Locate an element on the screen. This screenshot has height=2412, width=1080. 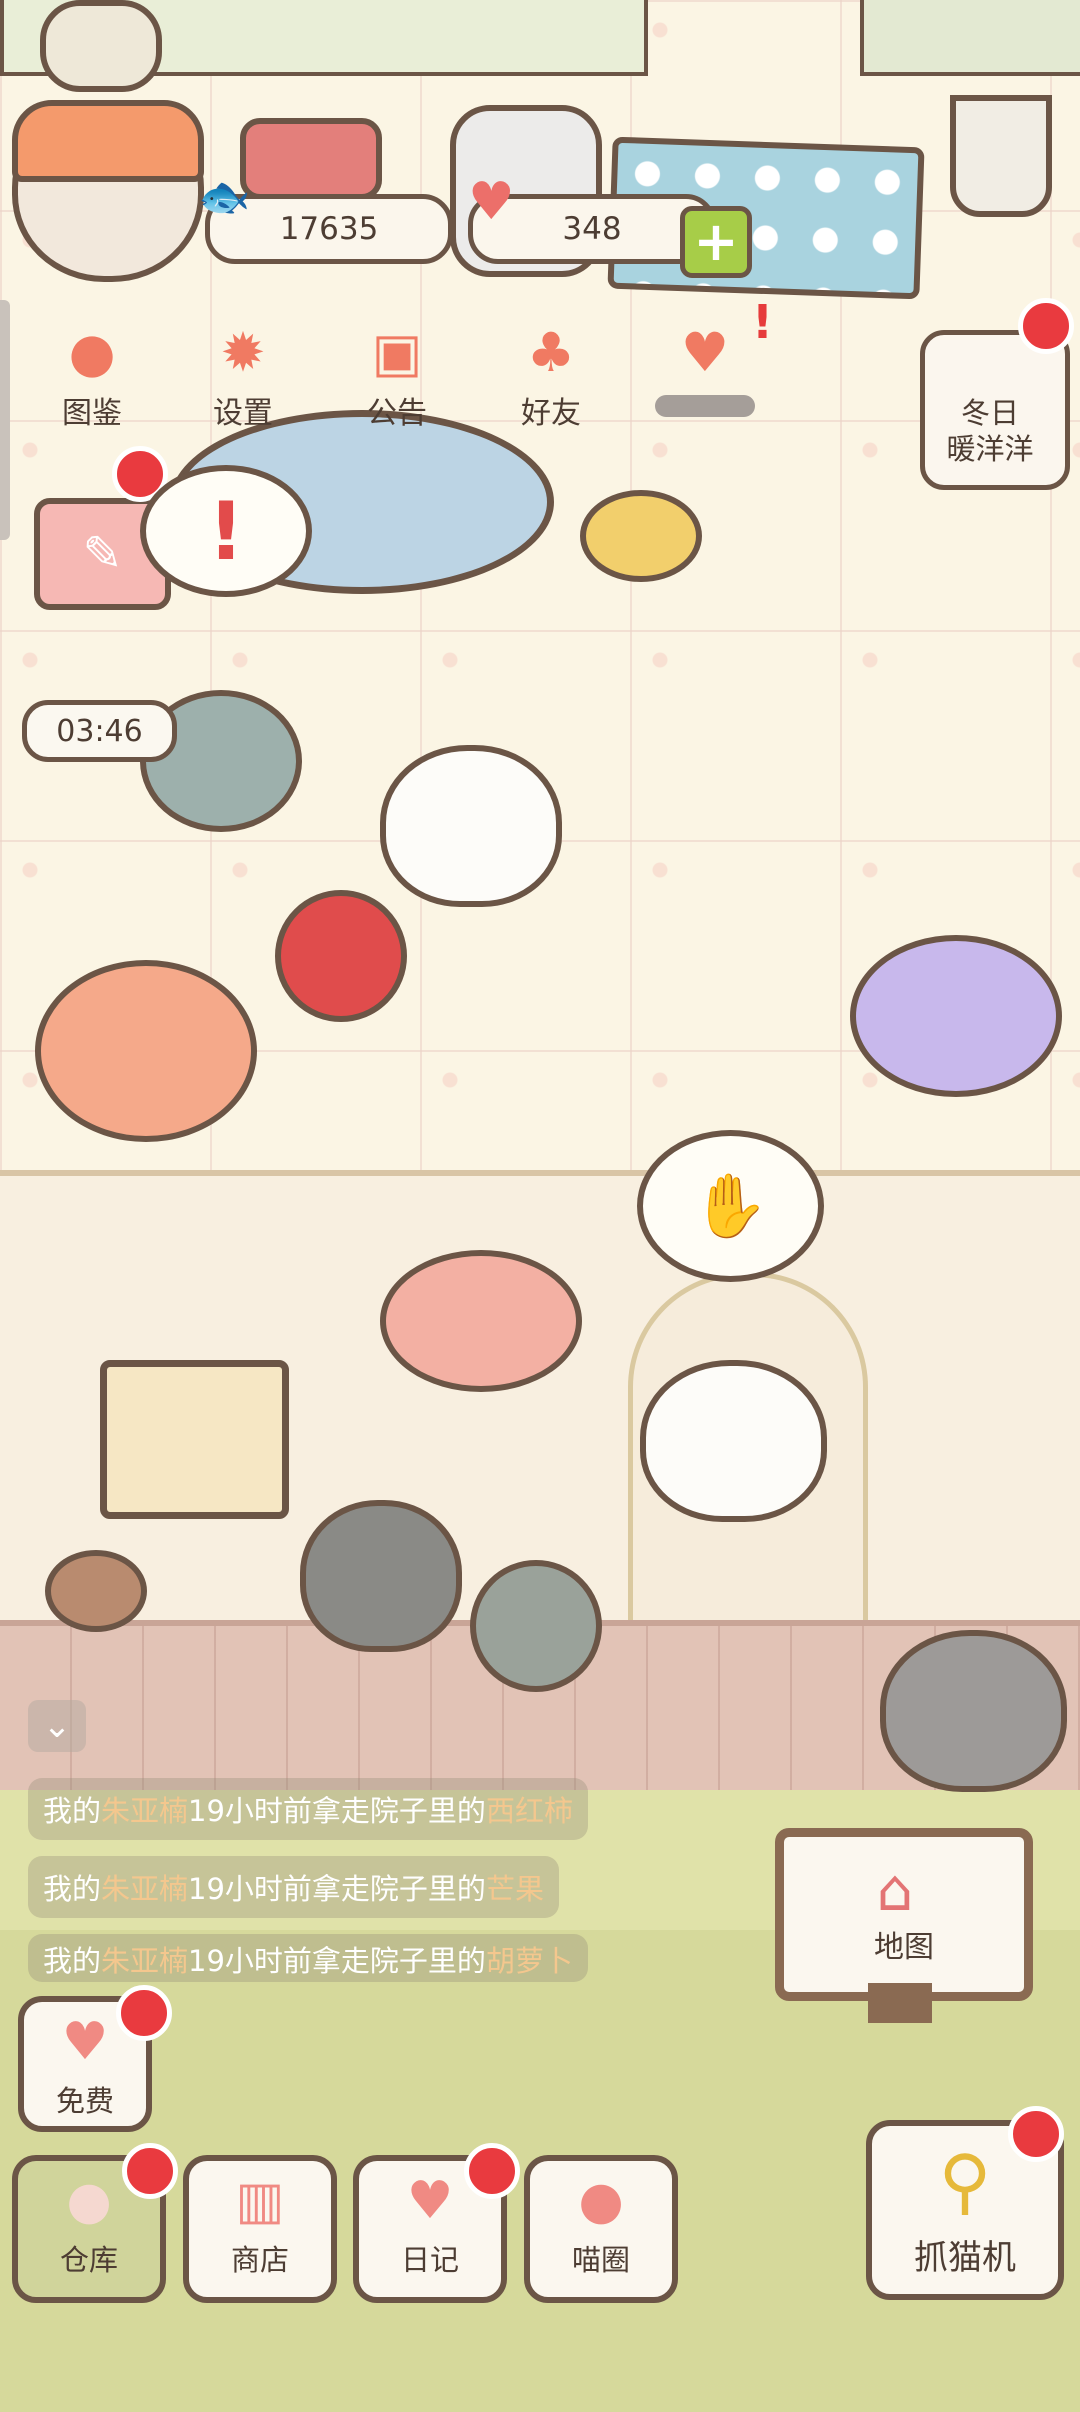
gift-icon: ▣ is located at coordinates (397, 352).